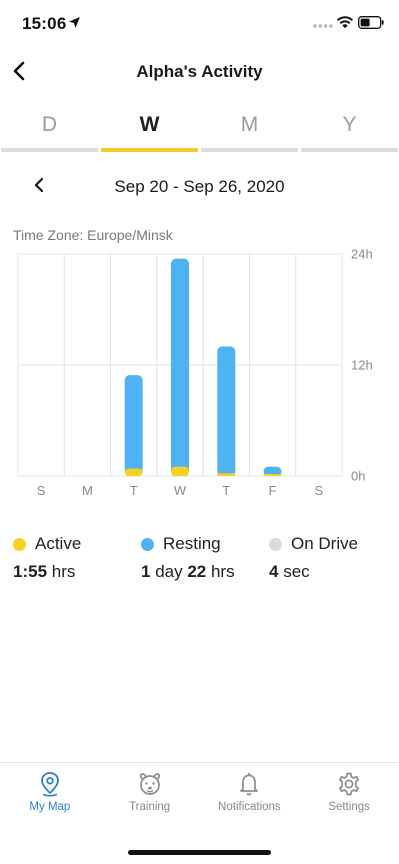 The height and width of the screenshot is (864, 399). Describe the element at coordinates (192, 543) in the screenshot. I see `legend-name: Resting` at that location.